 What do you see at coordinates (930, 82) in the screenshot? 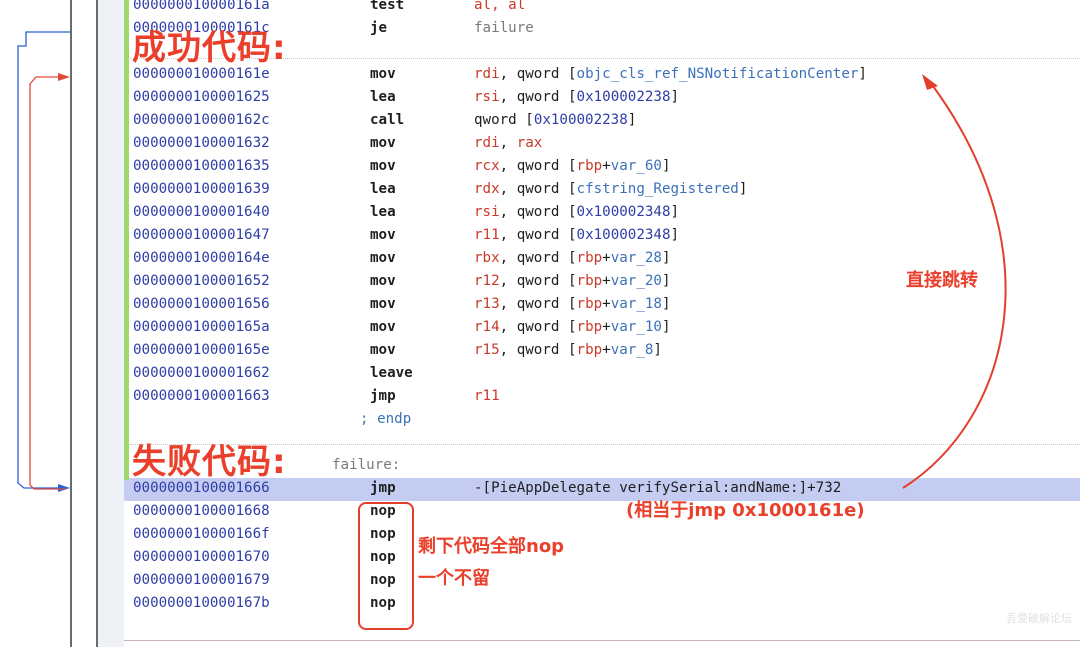
I see `jump-annotation-arrowhead` at bounding box center [930, 82].